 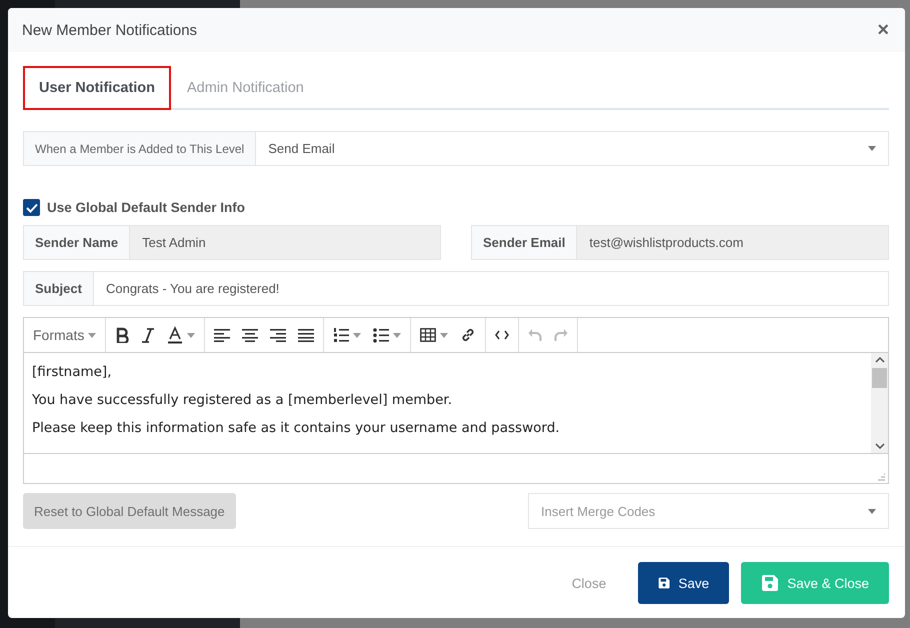 I want to click on paragraph: Please keep this information safe as it contains your username and password., so click(x=296, y=428).